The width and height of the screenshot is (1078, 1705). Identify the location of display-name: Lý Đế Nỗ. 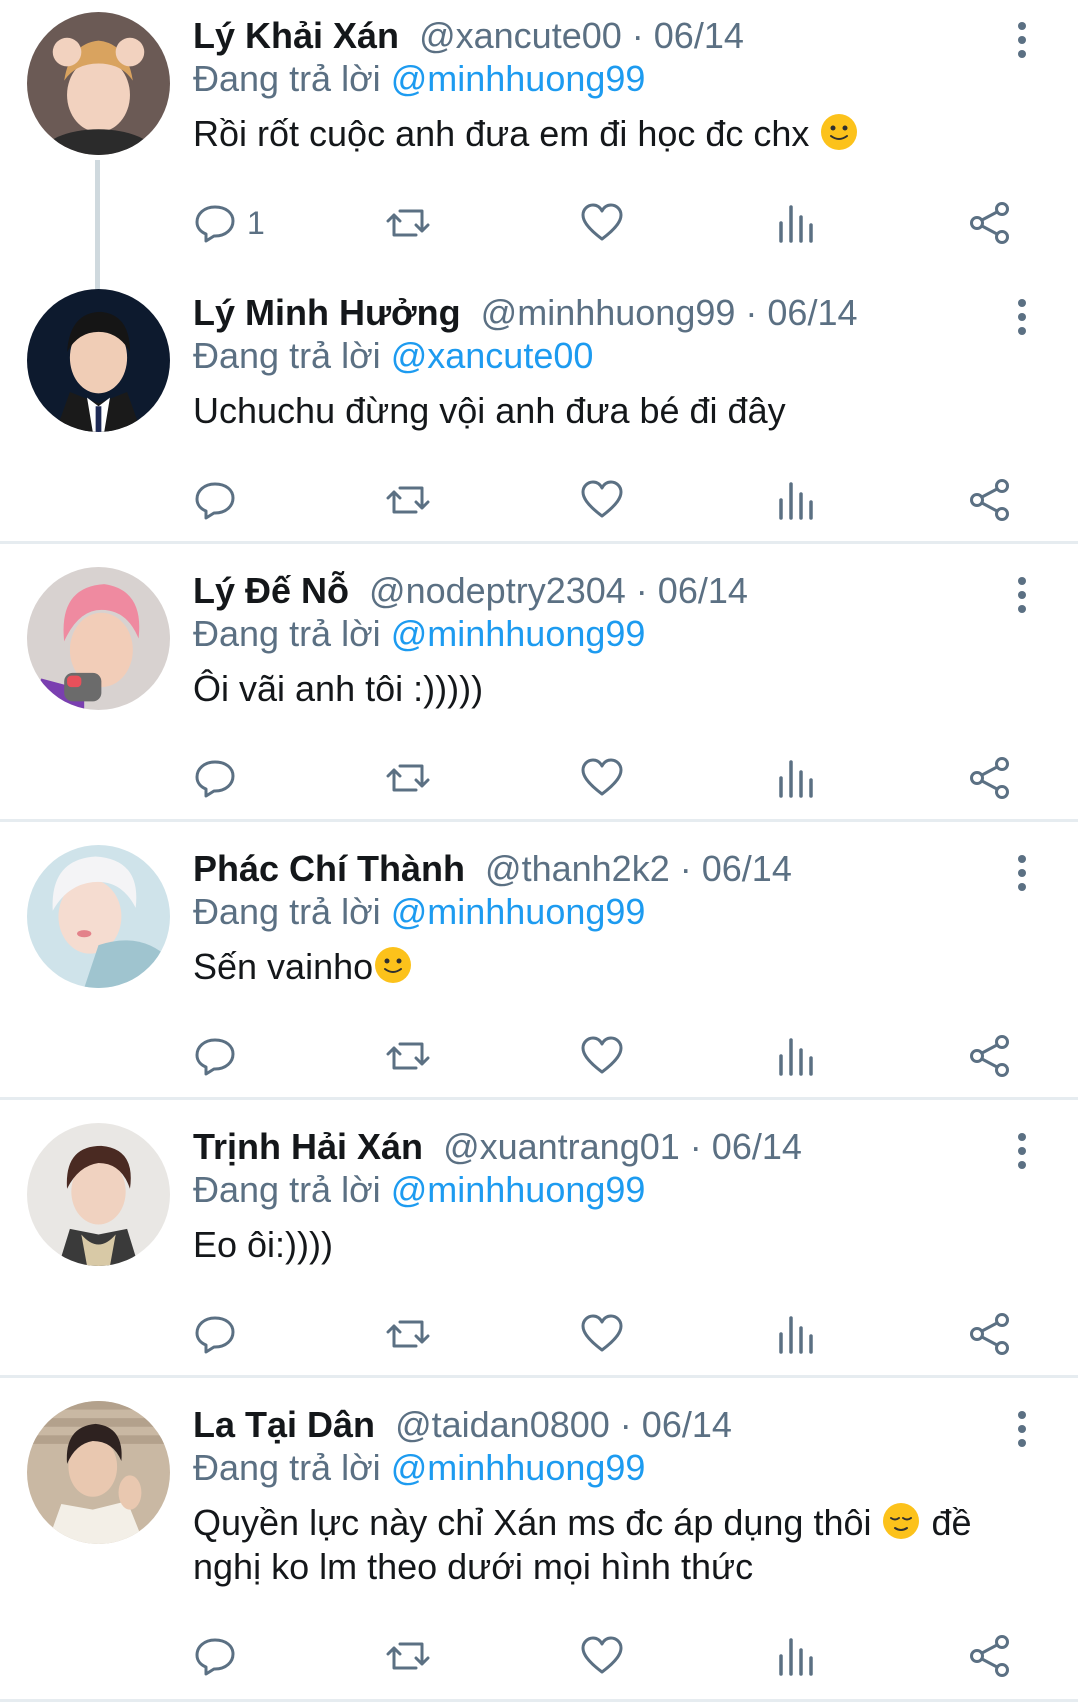
(271, 590).